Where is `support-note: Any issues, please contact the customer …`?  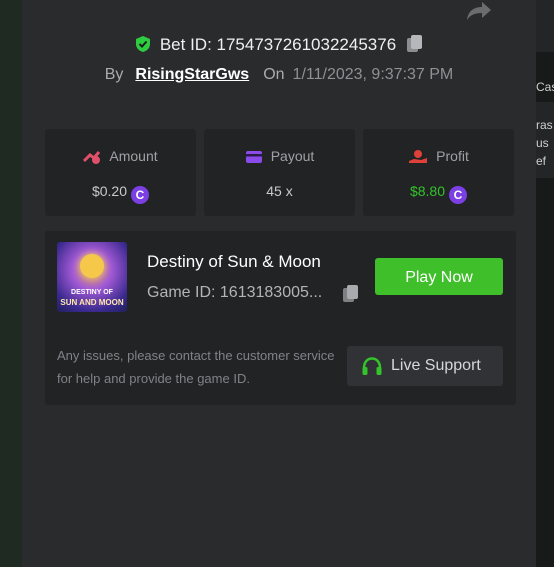
support-note: Any issues, please contact the customer … is located at coordinates (196, 367).